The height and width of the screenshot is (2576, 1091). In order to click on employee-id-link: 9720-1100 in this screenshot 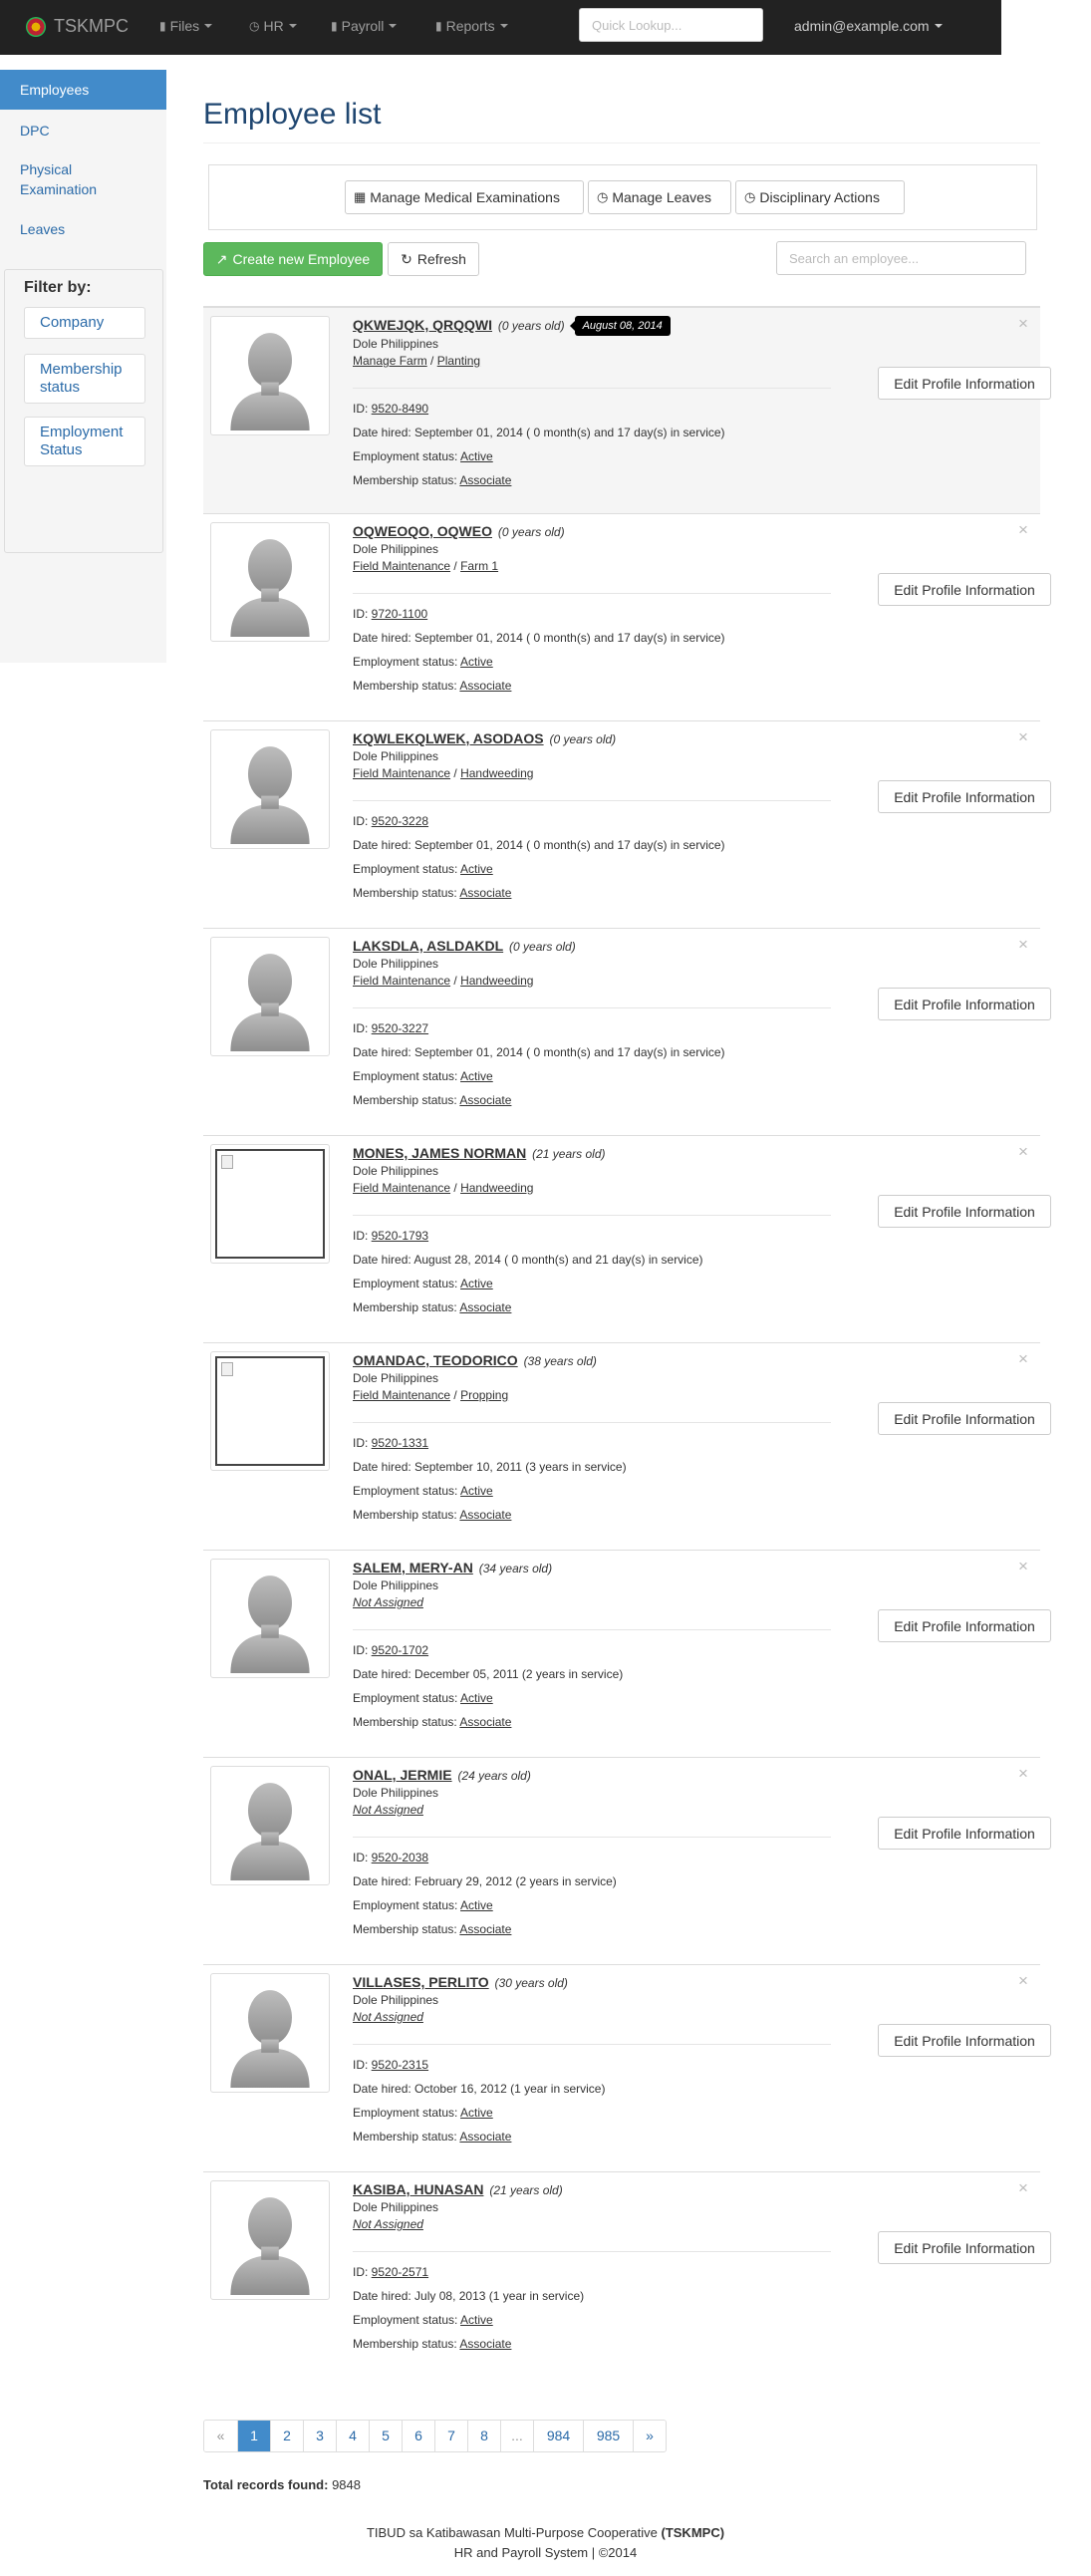, I will do `click(400, 614)`.